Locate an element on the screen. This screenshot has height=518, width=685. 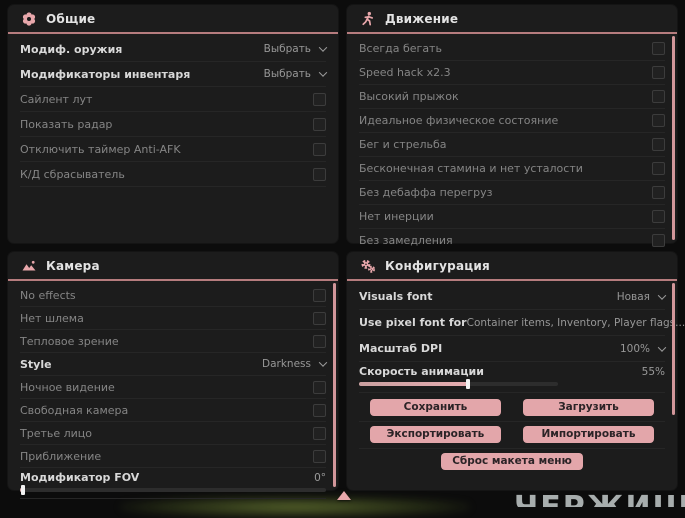
slider-value: 55% is located at coordinates (653, 371).